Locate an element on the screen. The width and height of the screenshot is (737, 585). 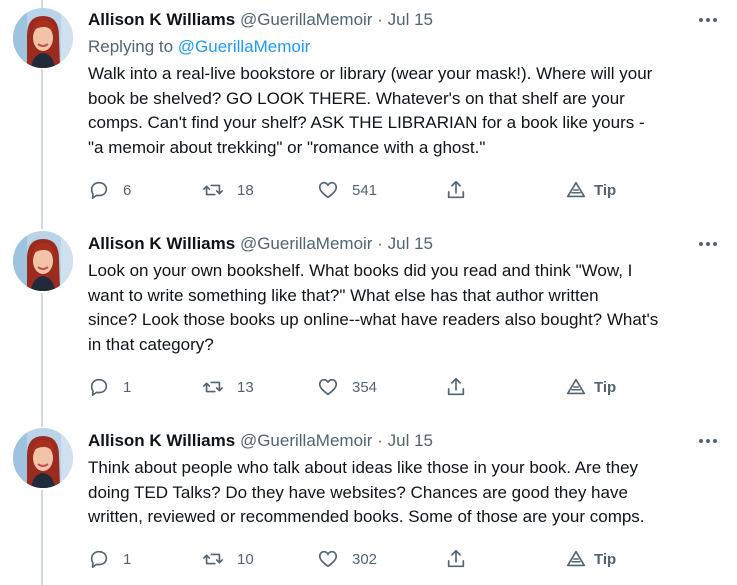
tweet-actions: 6 18 541 Tip is located at coordinates (368, 190).